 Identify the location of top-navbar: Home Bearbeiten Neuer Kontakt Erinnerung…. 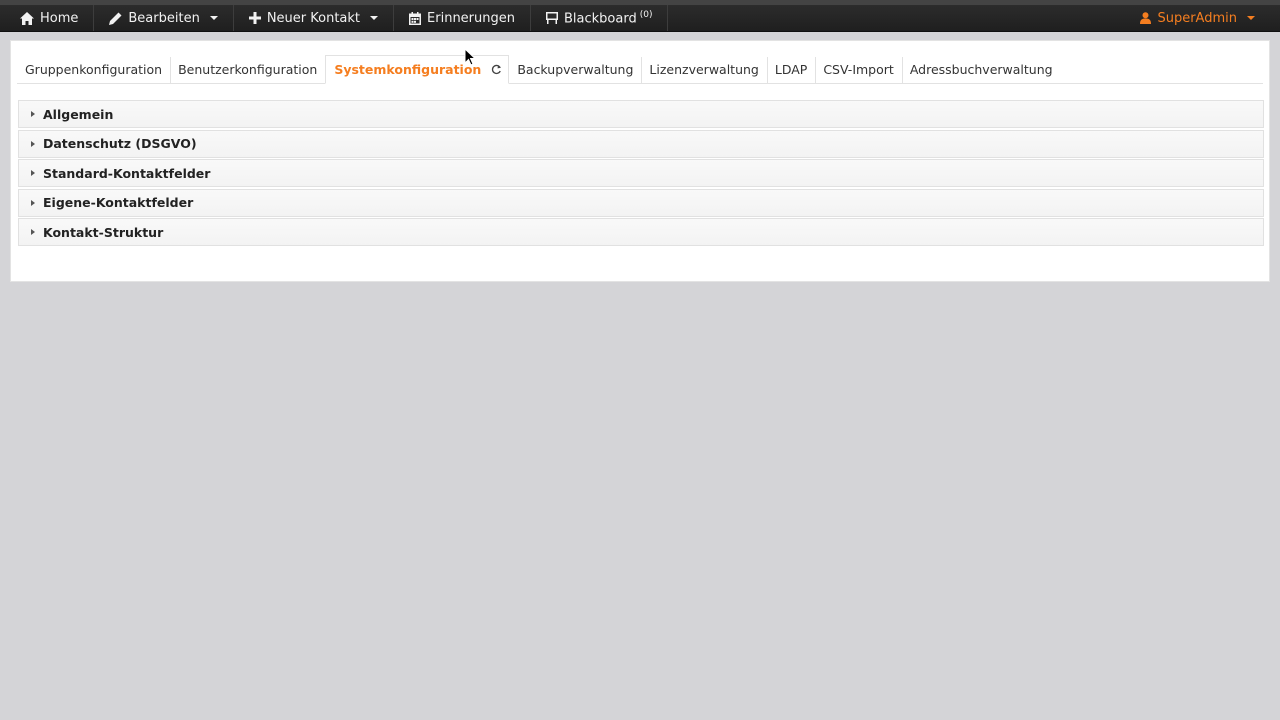
(640, 16).